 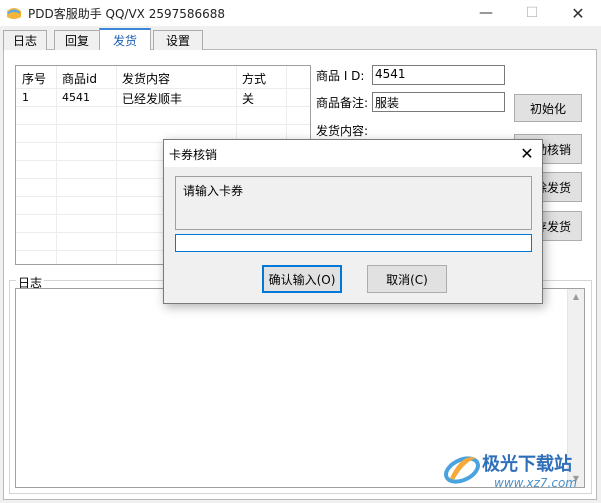 What do you see at coordinates (462, 470) in the screenshot?
I see `watermark-logo-icon` at bounding box center [462, 470].